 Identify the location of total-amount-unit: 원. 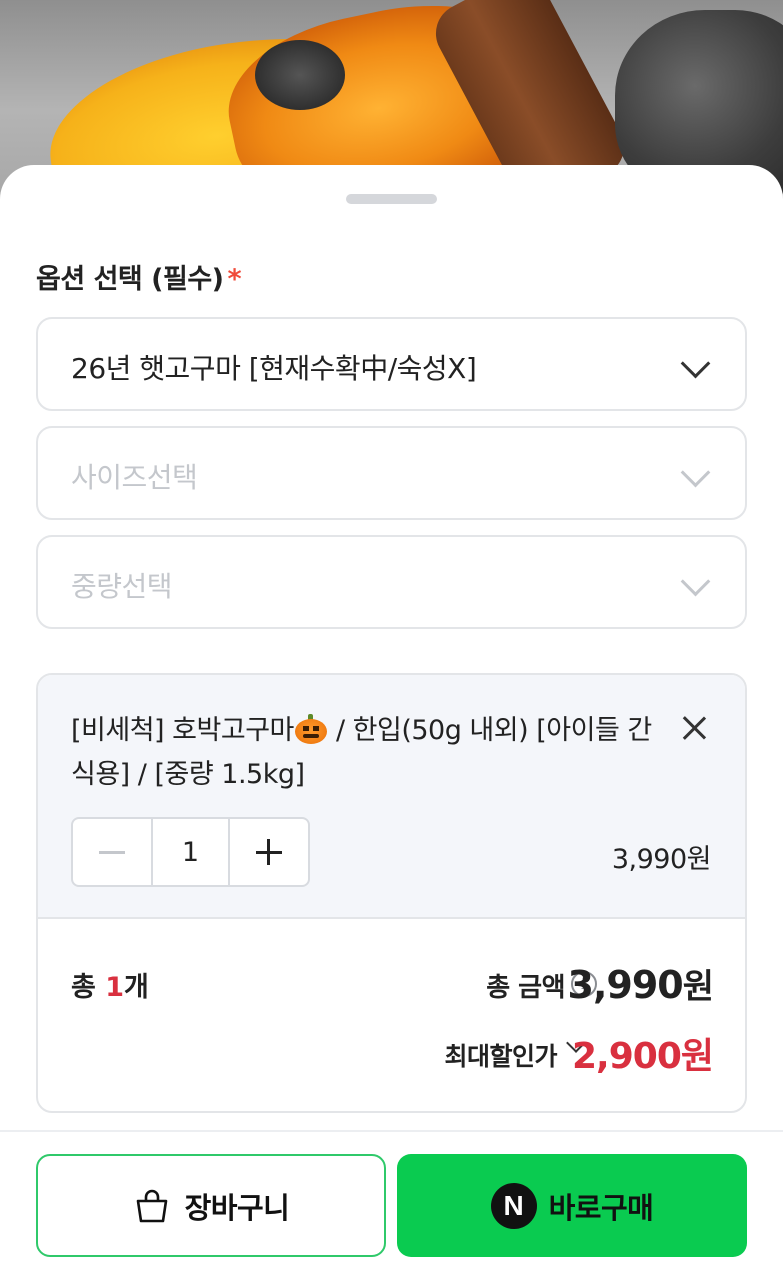
(698, 987).